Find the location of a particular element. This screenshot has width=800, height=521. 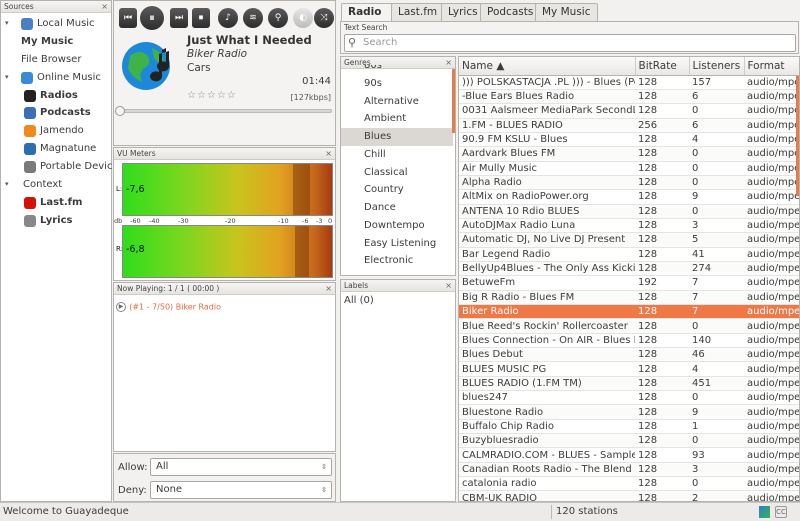

deny-combo: None ⇳ is located at coordinates (241, 490).